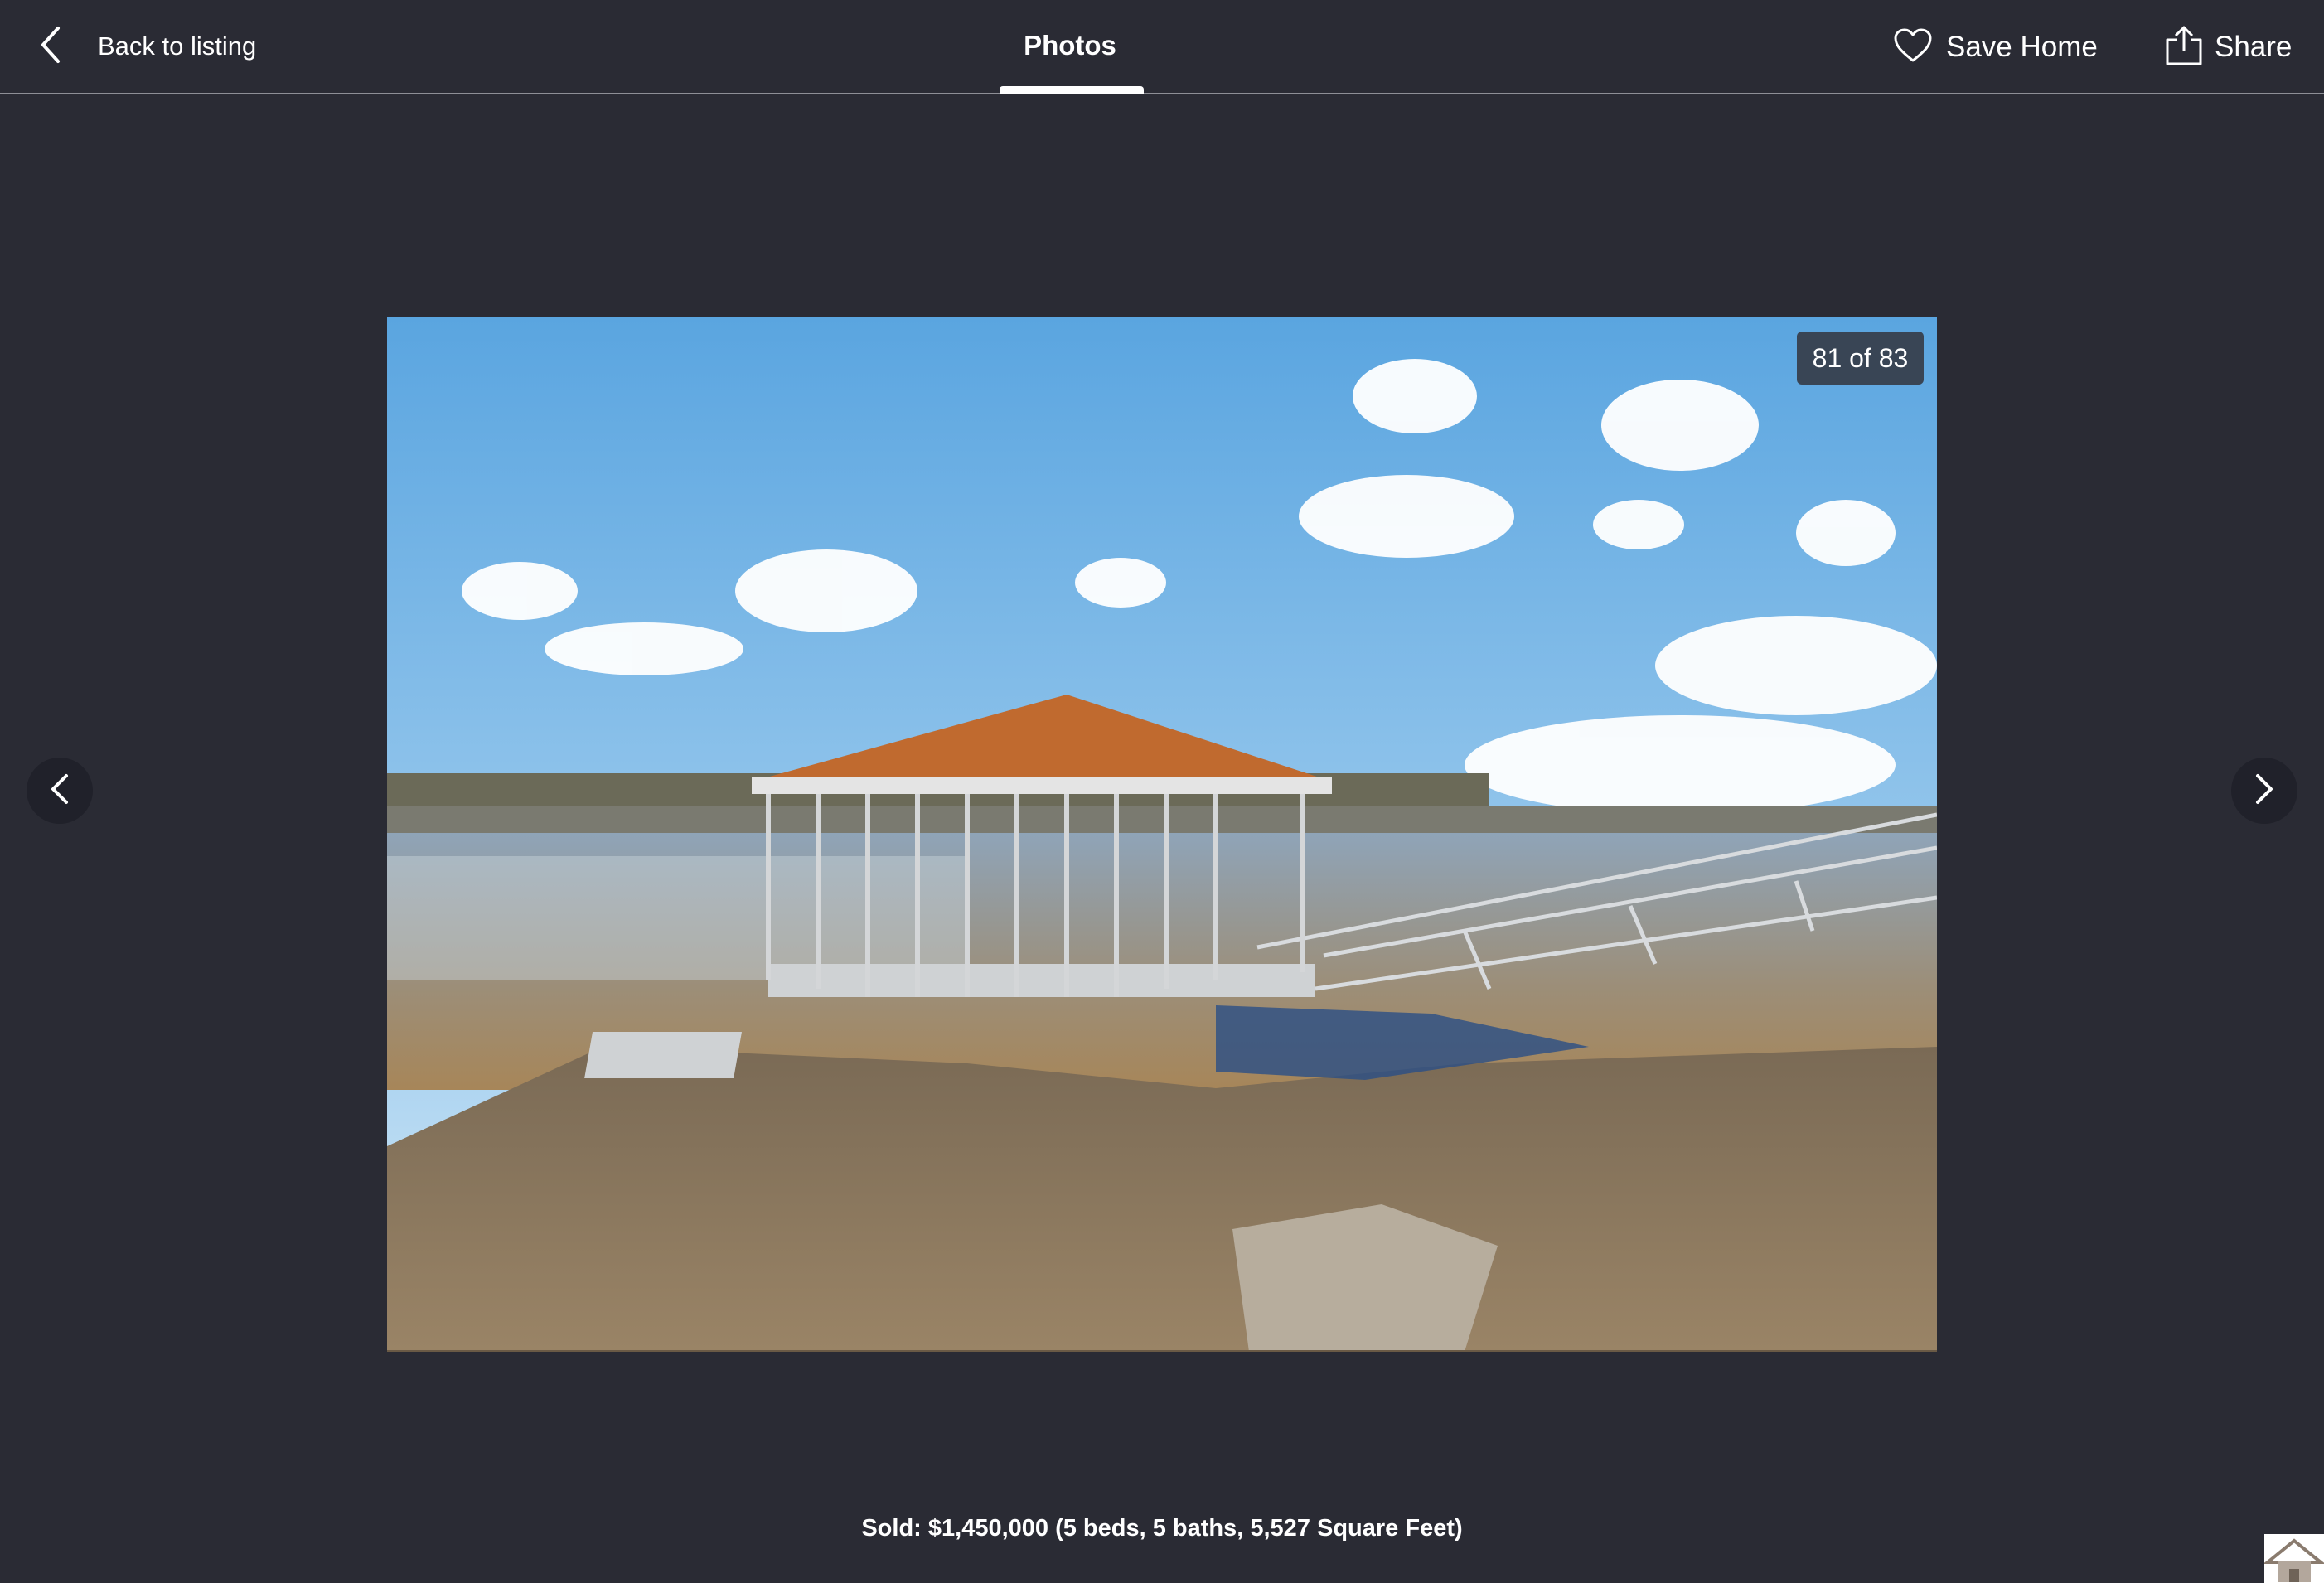 The image size is (2324, 1583). What do you see at coordinates (1860, 358) in the screenshot?
I see `photo-counter: 81 of 83` at bounding box center [1860, 358].